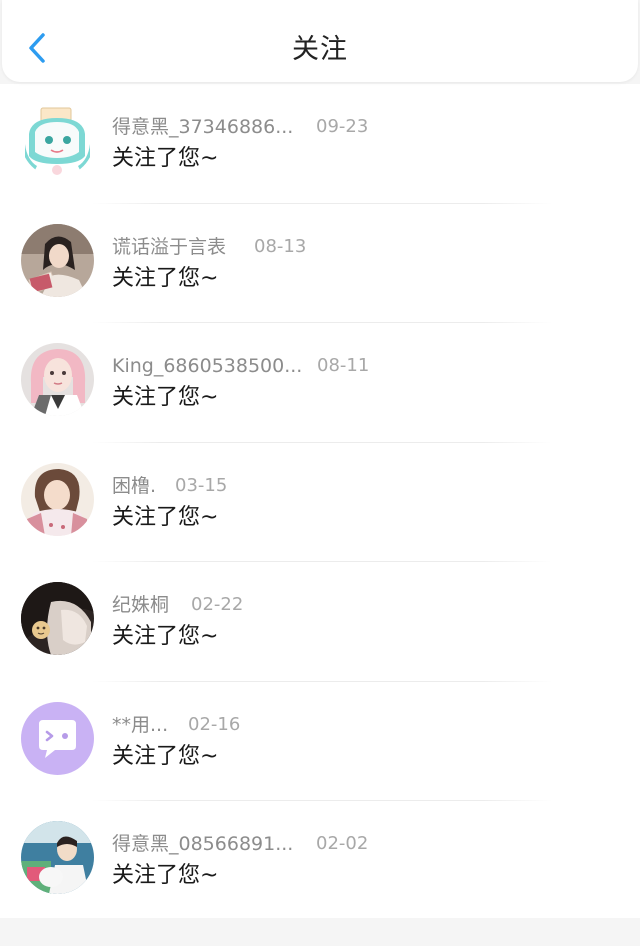  Describe the element at coordinates (342, 843) in the screenshot. I see `follow-date: 02-02` at that location.